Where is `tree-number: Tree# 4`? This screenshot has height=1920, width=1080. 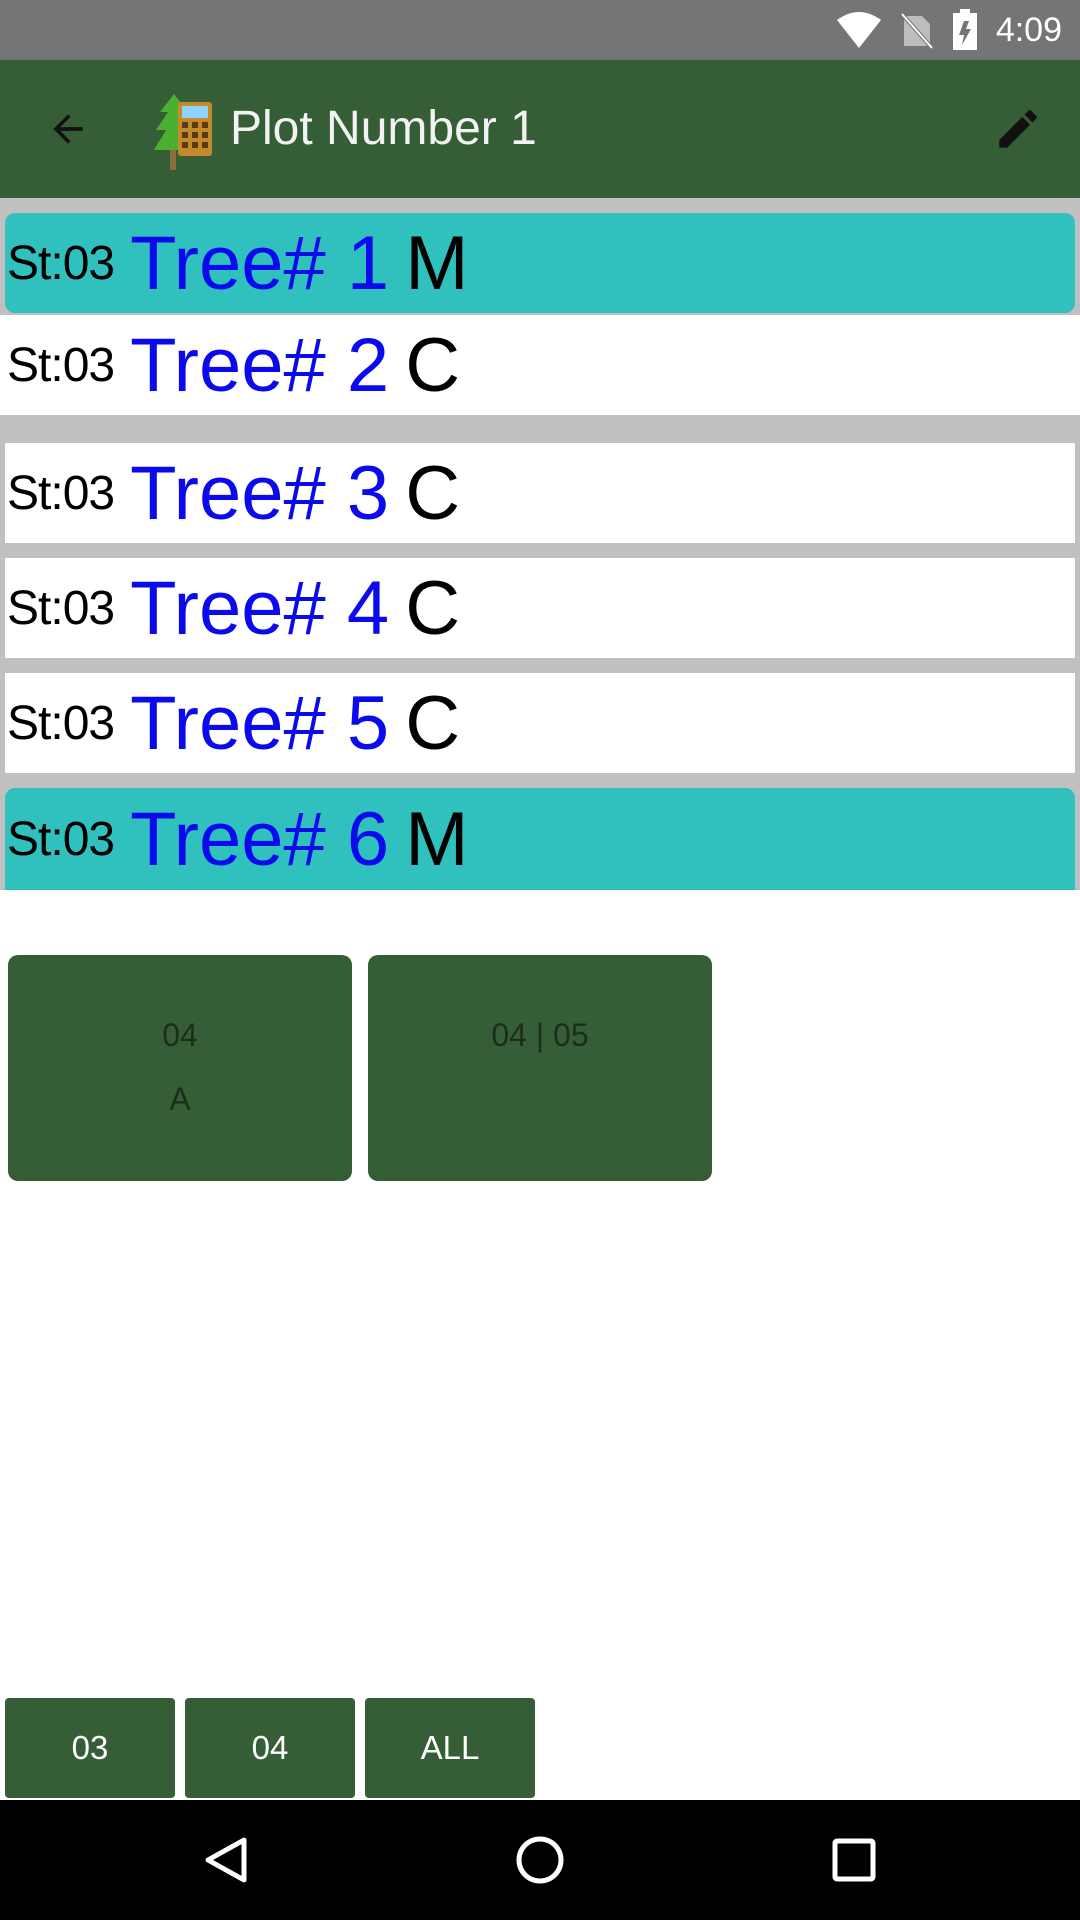
tree-number: Tree# 4 is located at coordinates (260, 608).